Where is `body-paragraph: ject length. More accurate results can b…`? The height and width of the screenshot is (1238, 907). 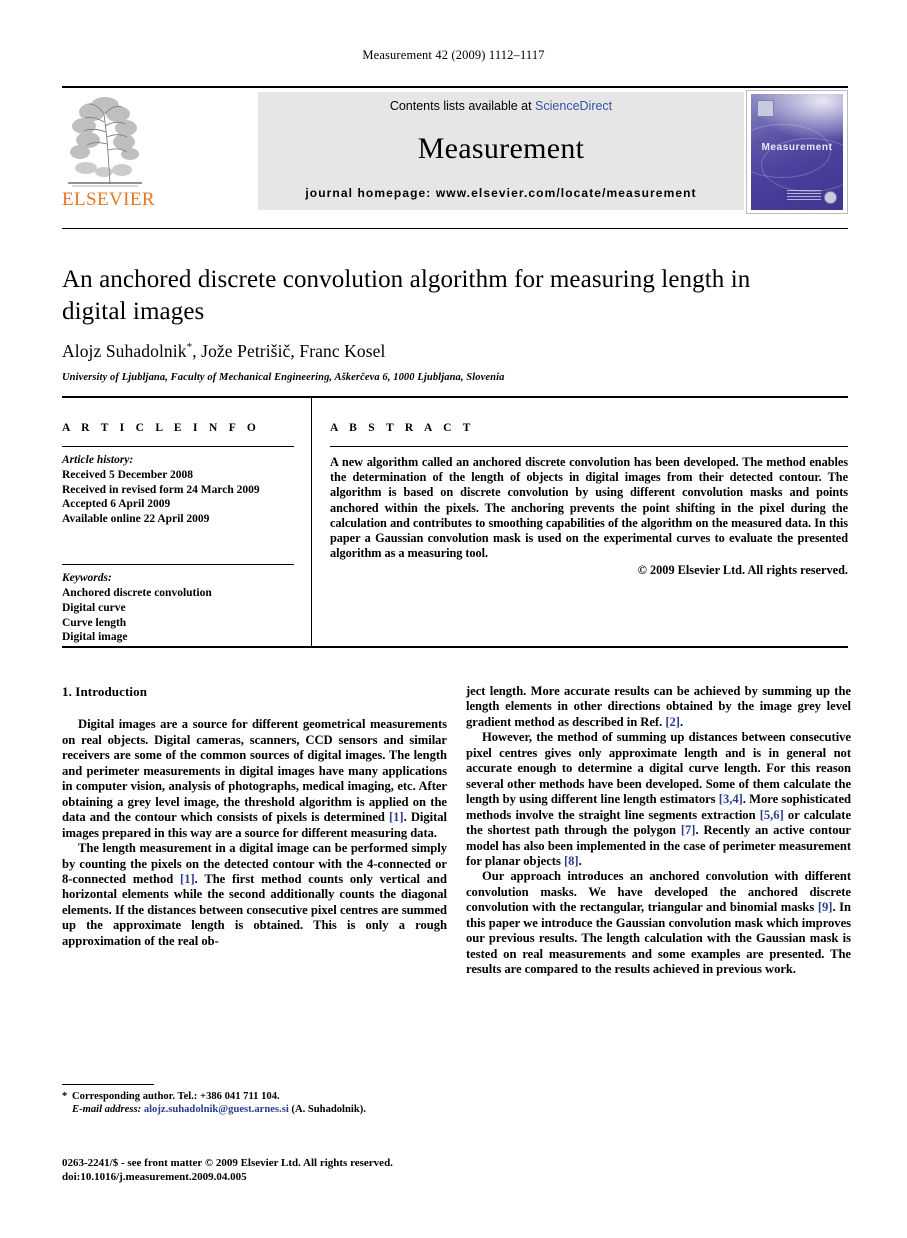 body-paragraph: ject length. More accurate results can b… is located at coordinates (658, 706).